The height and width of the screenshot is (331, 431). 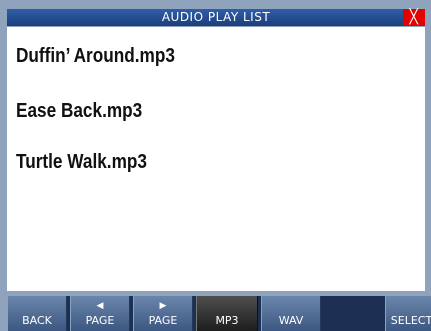 What do you see at coordinates (163, 320) in the screenshot?
I see `page-next-label: PAGE` at bounding box center [163, 320].